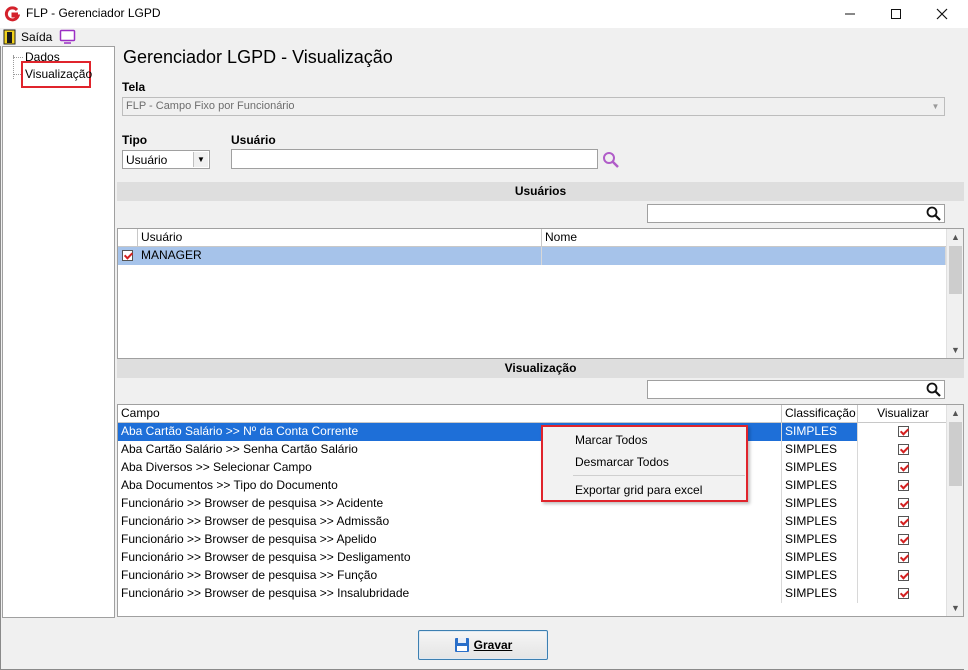  Describe the element at coordinates (954, 510) in the screenshot. I see `visualizacao-scrollbar: ▲ ▼` at that location.